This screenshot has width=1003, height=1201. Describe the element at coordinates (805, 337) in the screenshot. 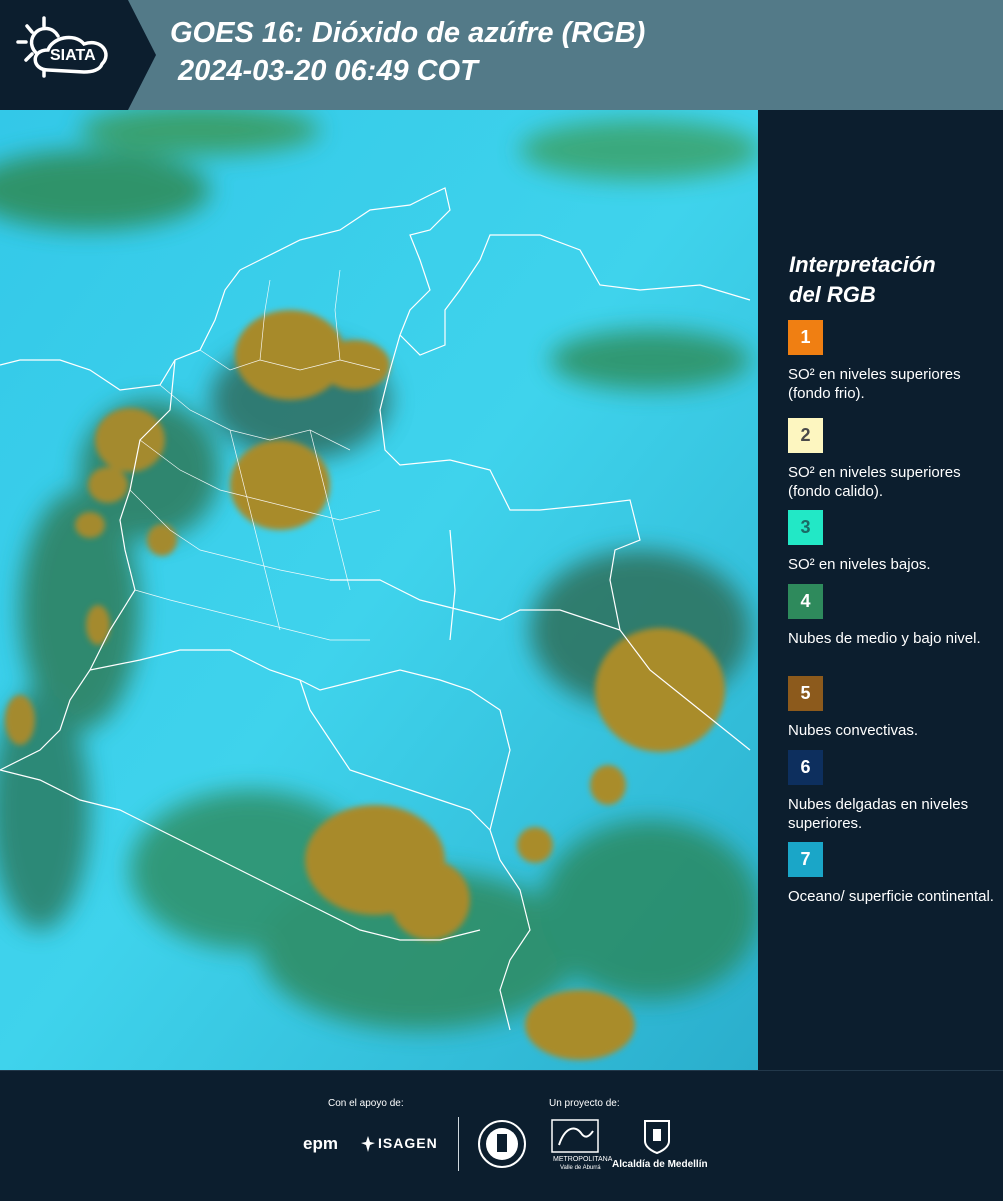

I see `legend-swatch: 1` at that location.